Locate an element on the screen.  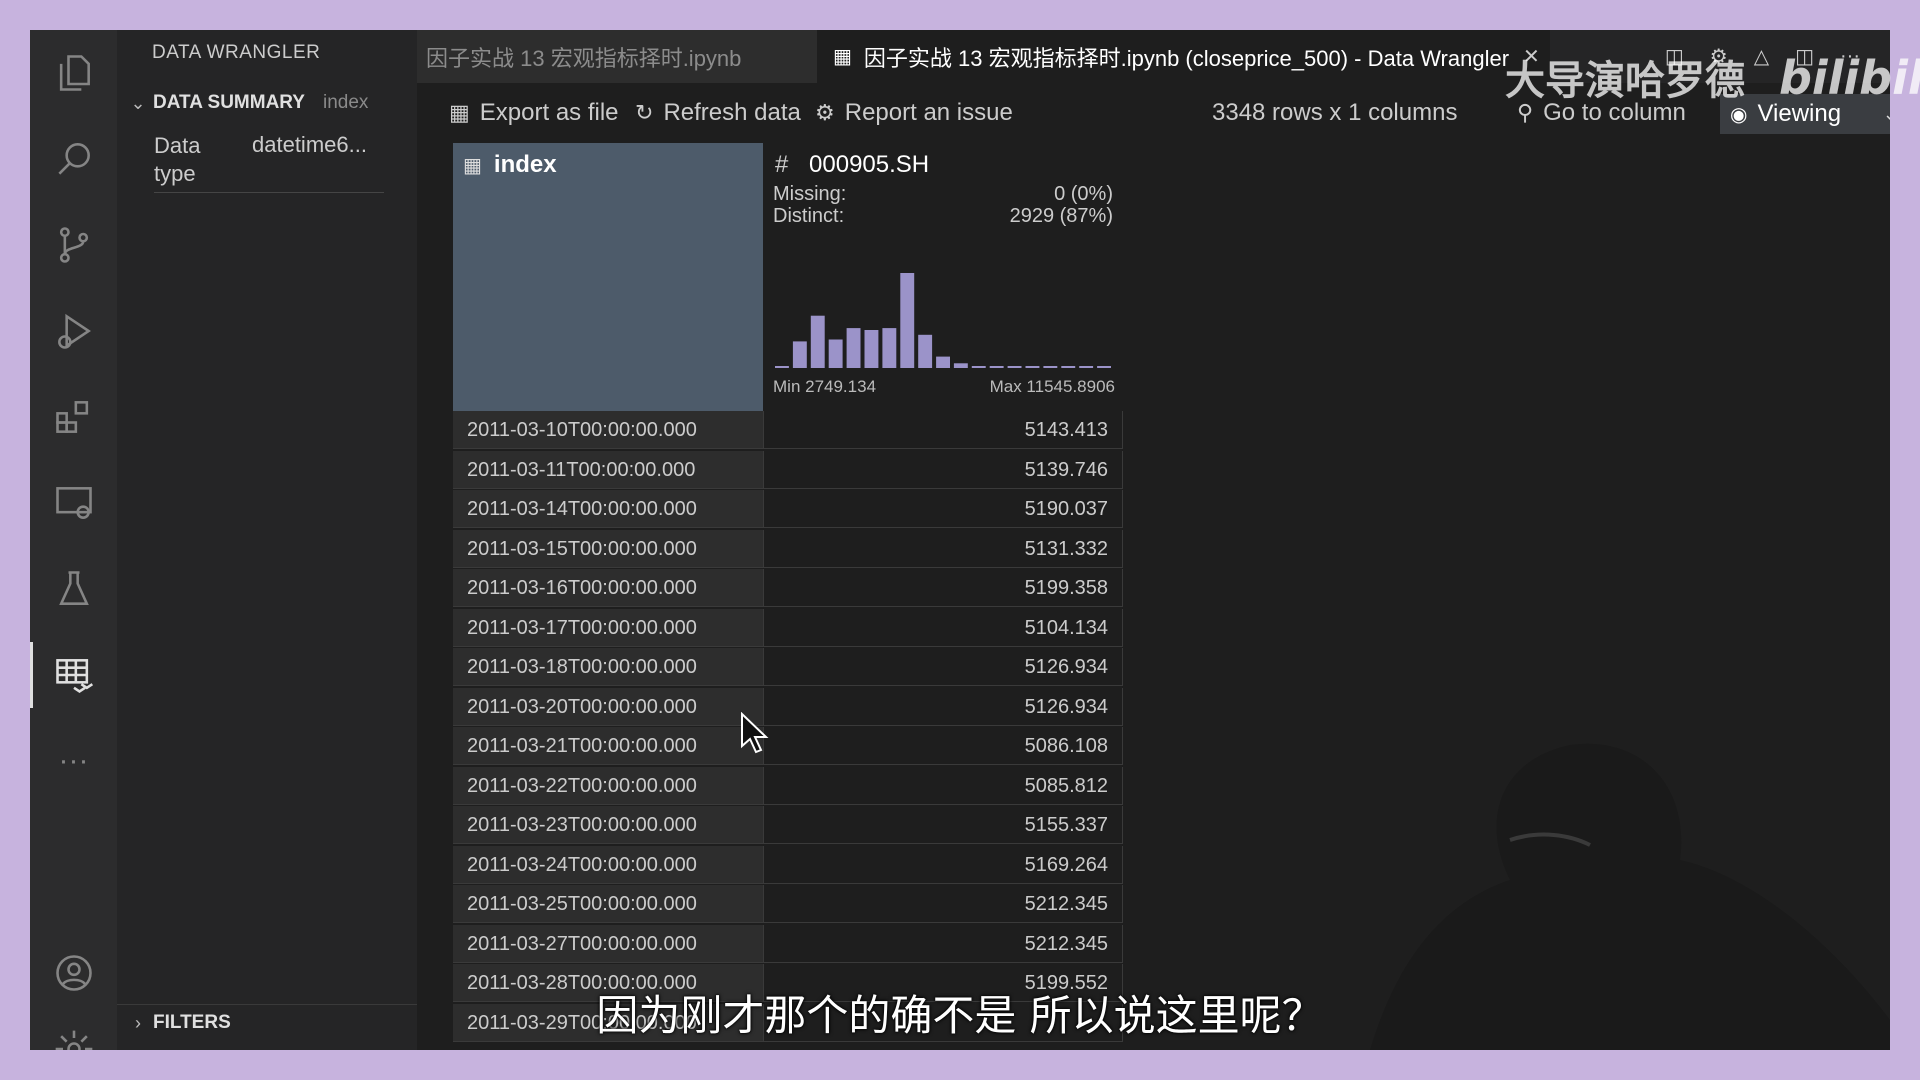
table-row: 2011-03-11T00:00:00.000 5139.746 is located at coordinates (788, 469).